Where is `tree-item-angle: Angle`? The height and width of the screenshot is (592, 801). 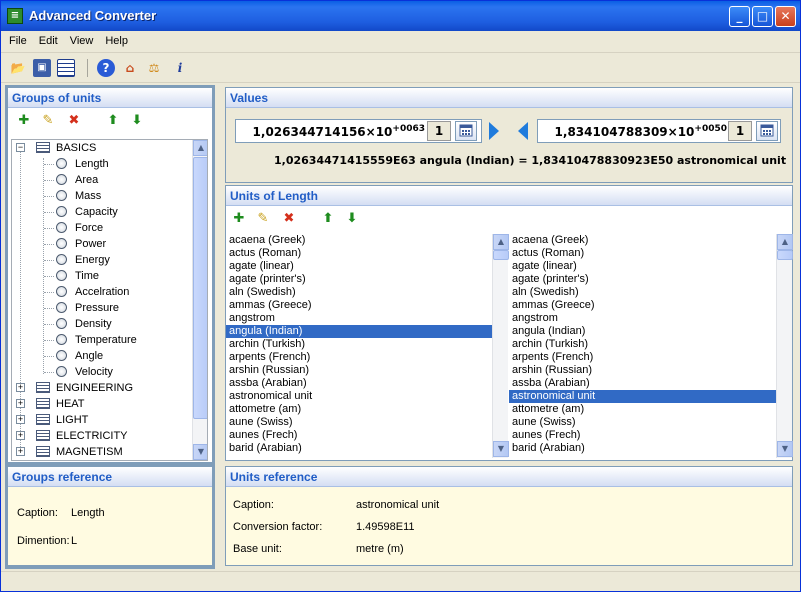
tree-item-angle: Angle is located at coordinates (101, 356).